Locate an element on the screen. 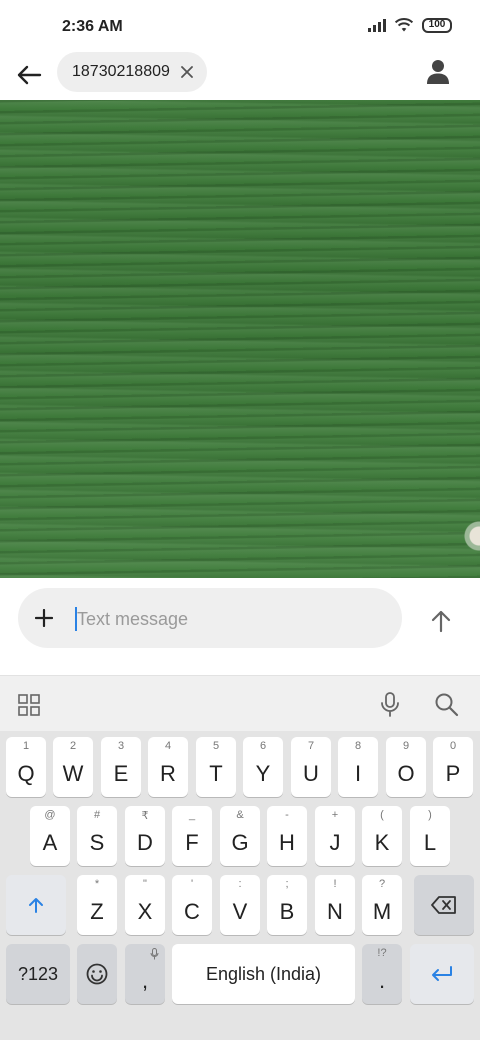 This screenshot has height=1040, width=480. key-w: 2W is located at coordinates (73, 767).